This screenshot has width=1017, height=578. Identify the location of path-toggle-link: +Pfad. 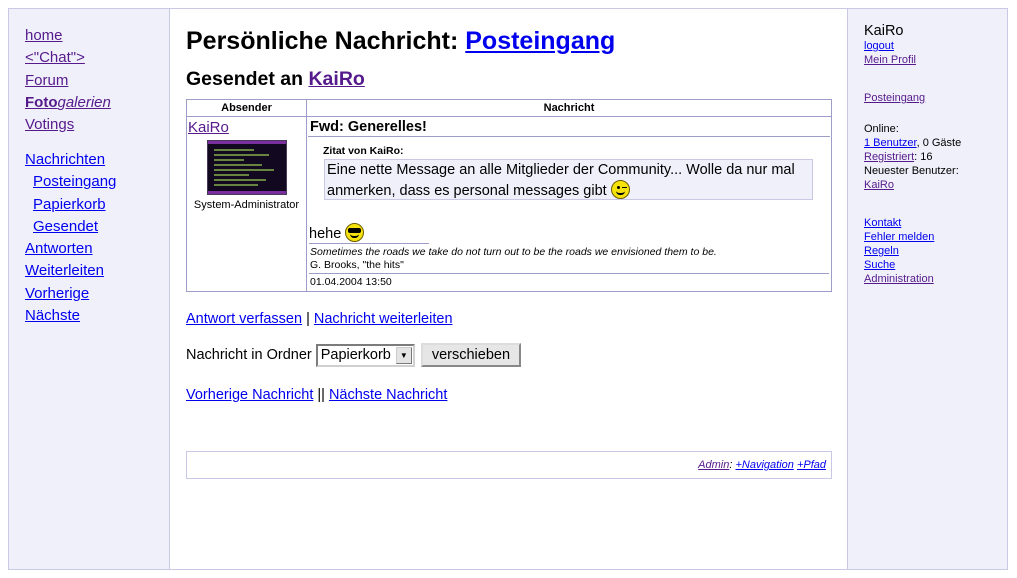
(811, 465).